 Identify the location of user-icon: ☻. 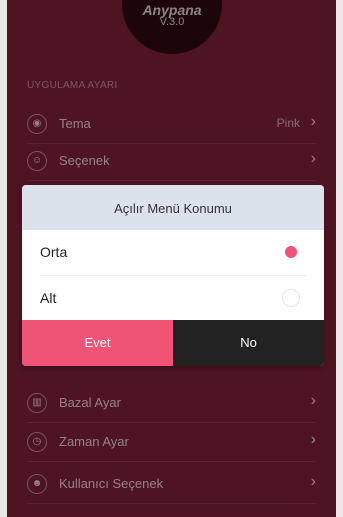
(37, 484).